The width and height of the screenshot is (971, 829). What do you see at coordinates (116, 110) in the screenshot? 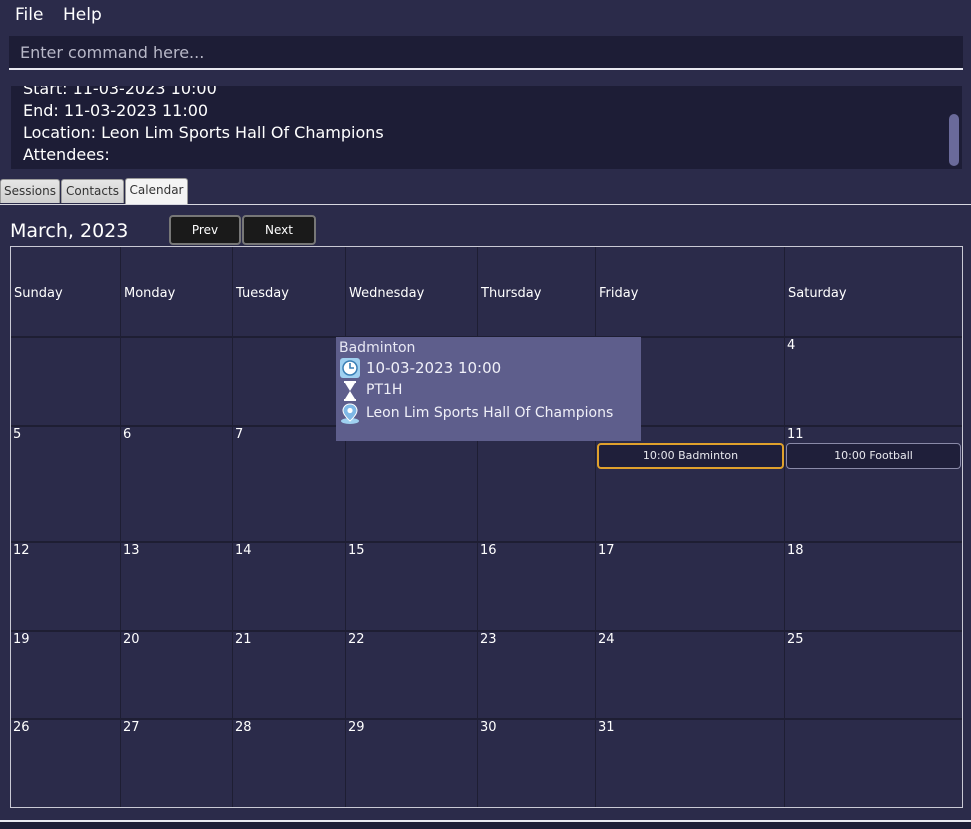
I see `result-line-end: End: 11-03-2023 11:00` at bounding box center [116, 110].